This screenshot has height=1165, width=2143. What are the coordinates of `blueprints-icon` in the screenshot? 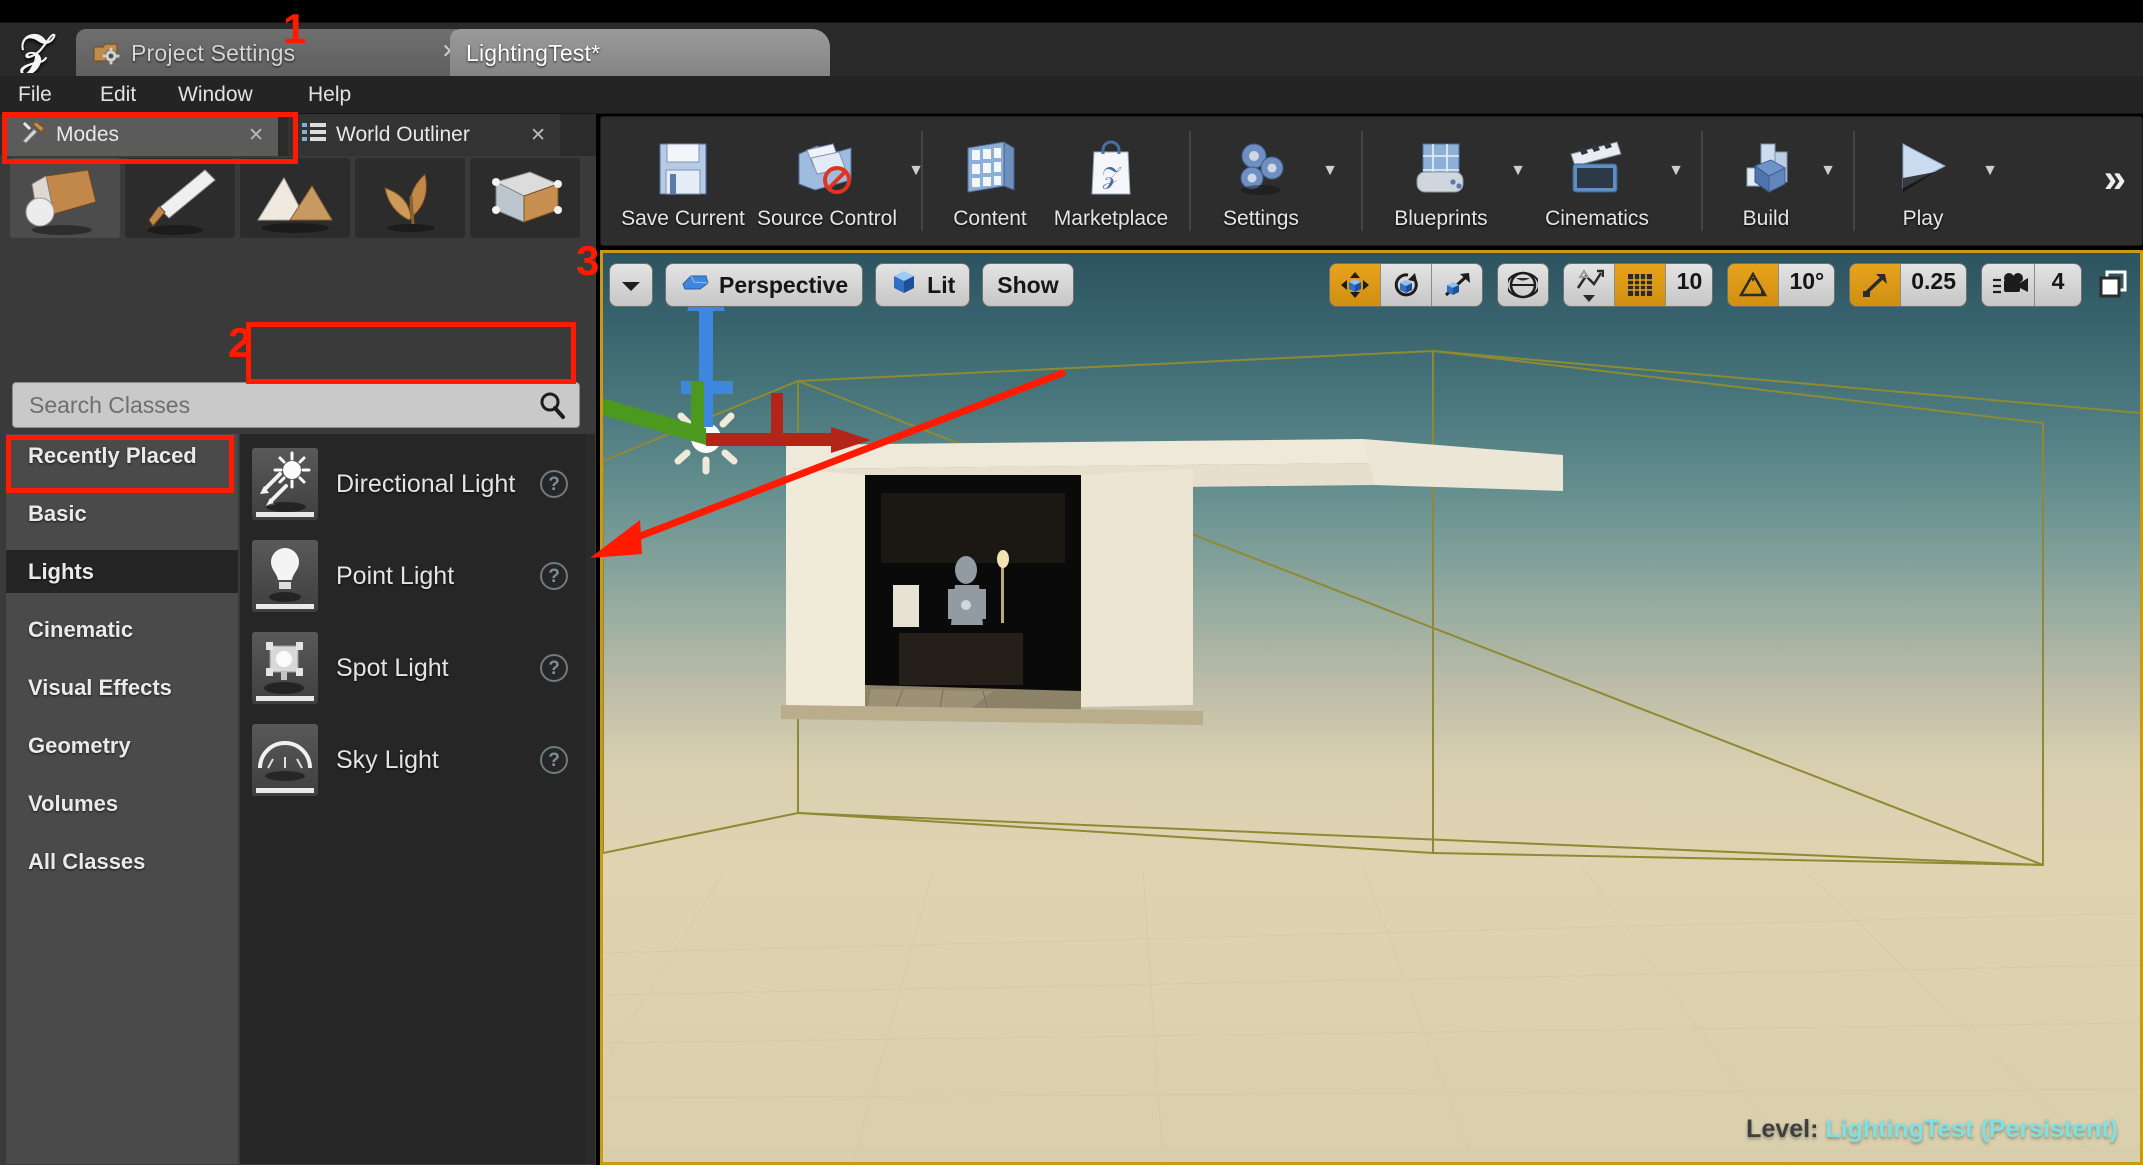 It's located at (1441, 169).